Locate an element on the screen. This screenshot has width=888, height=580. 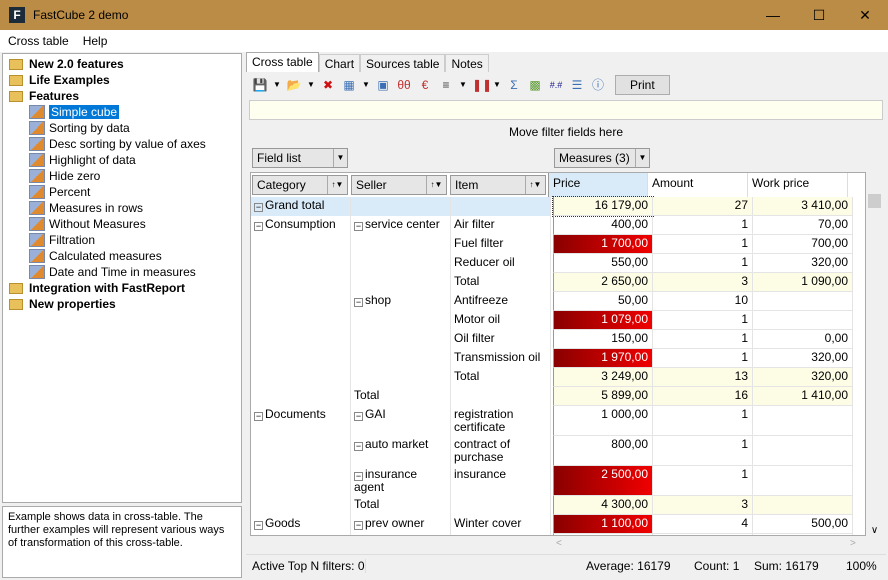
measures-combo: Measures (3) ▼ is located at coordinates (602, 158).